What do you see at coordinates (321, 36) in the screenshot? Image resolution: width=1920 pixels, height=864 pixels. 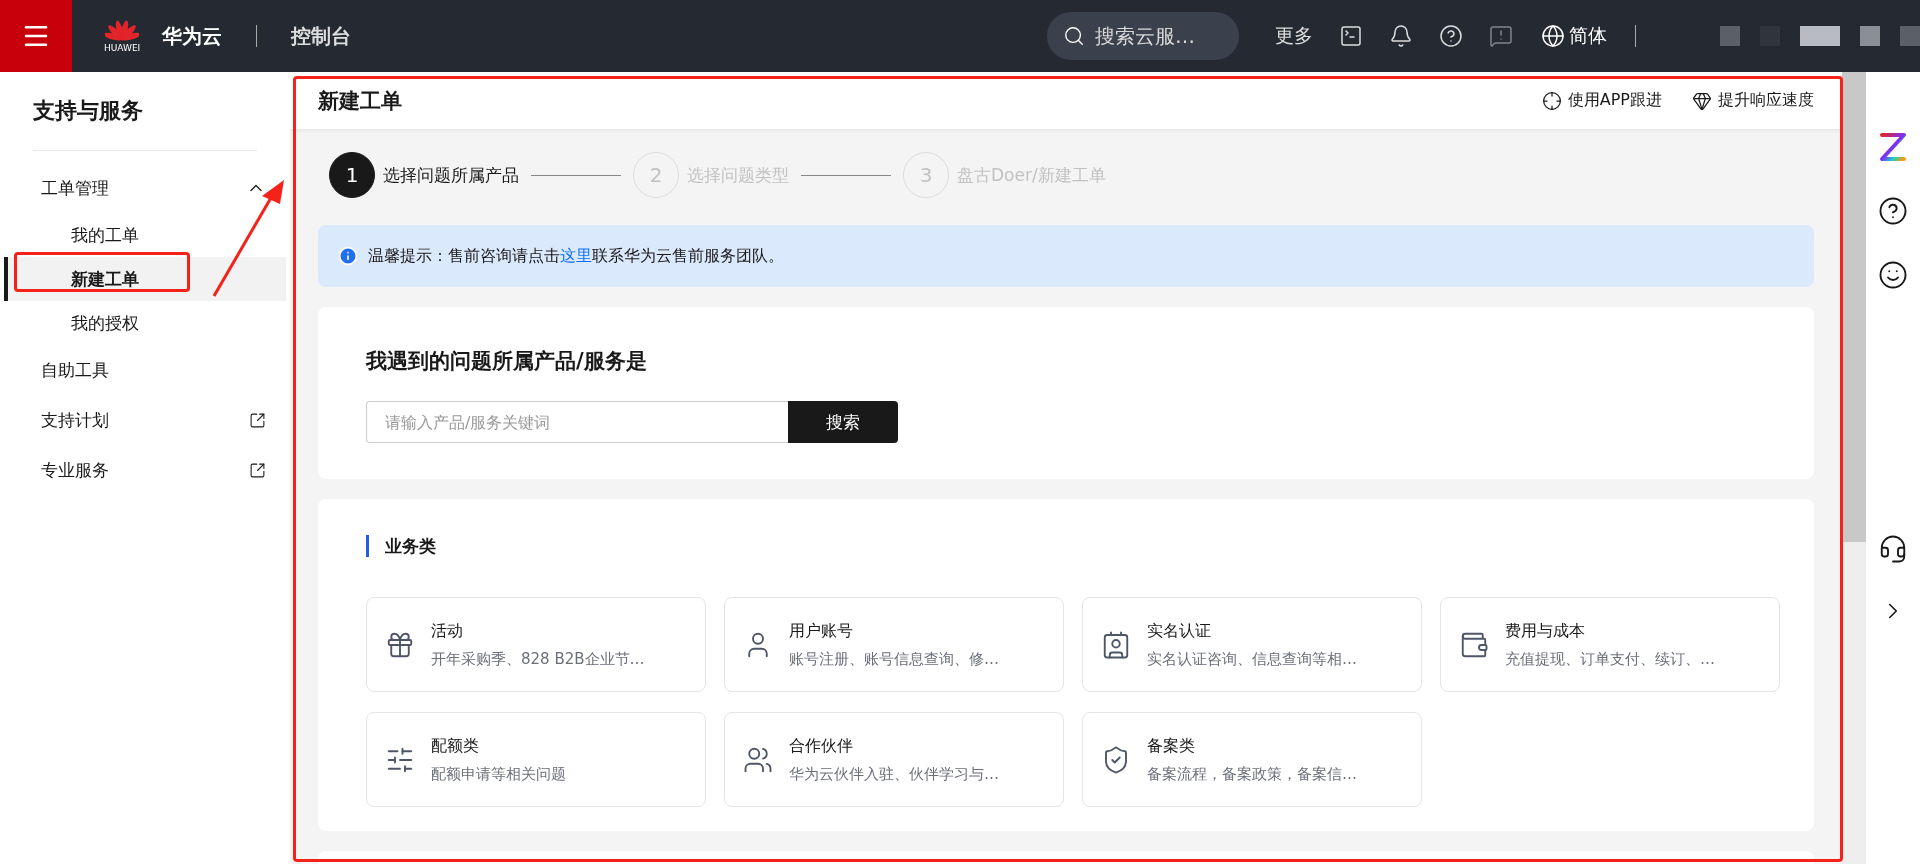 I see `console-link: 控制台` at bounding box center [321, 36].